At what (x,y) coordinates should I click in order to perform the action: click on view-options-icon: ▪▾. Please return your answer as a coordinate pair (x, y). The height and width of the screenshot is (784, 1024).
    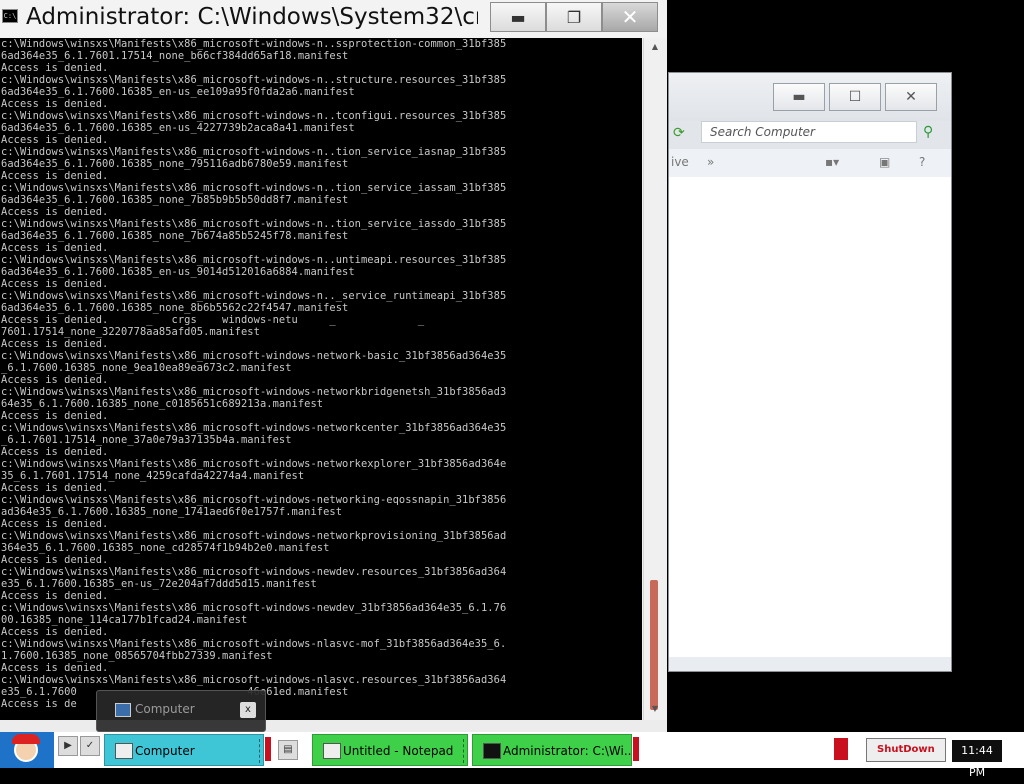
    Looking at the image, I should click on (832, 162).